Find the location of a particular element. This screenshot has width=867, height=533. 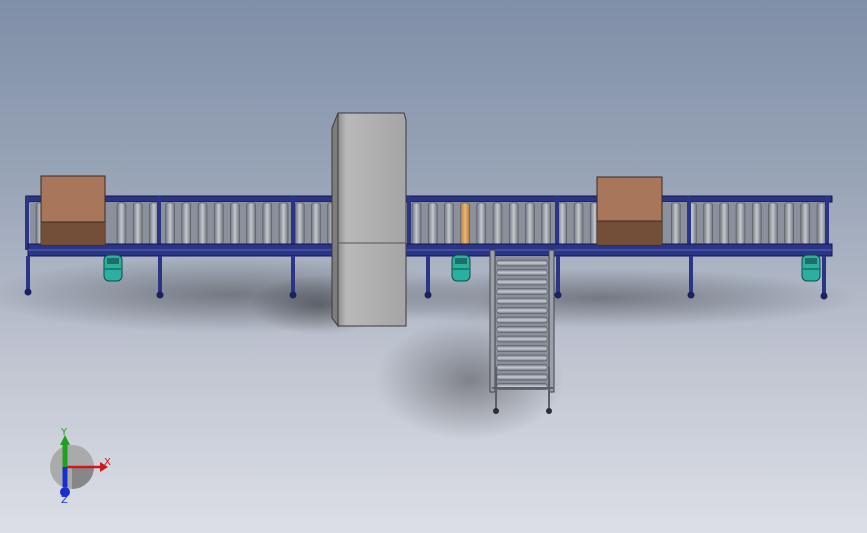

chute-rail-left is located at coordinates (492, 321).